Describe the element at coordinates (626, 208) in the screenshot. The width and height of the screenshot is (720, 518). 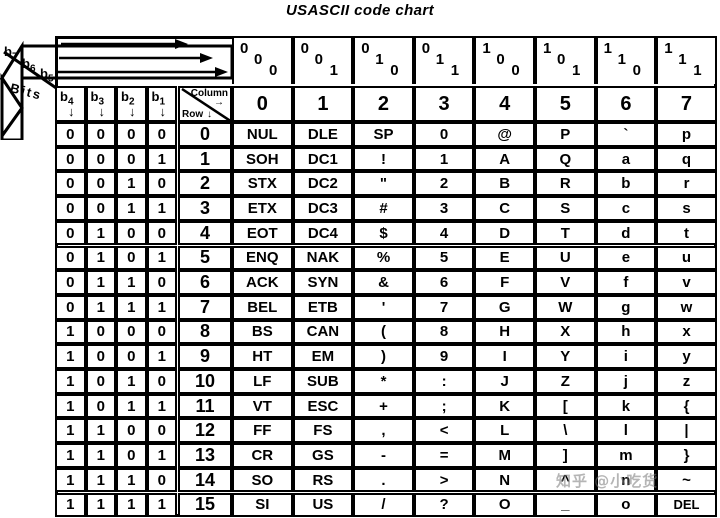
I see `cell-6-3: c` at that location.